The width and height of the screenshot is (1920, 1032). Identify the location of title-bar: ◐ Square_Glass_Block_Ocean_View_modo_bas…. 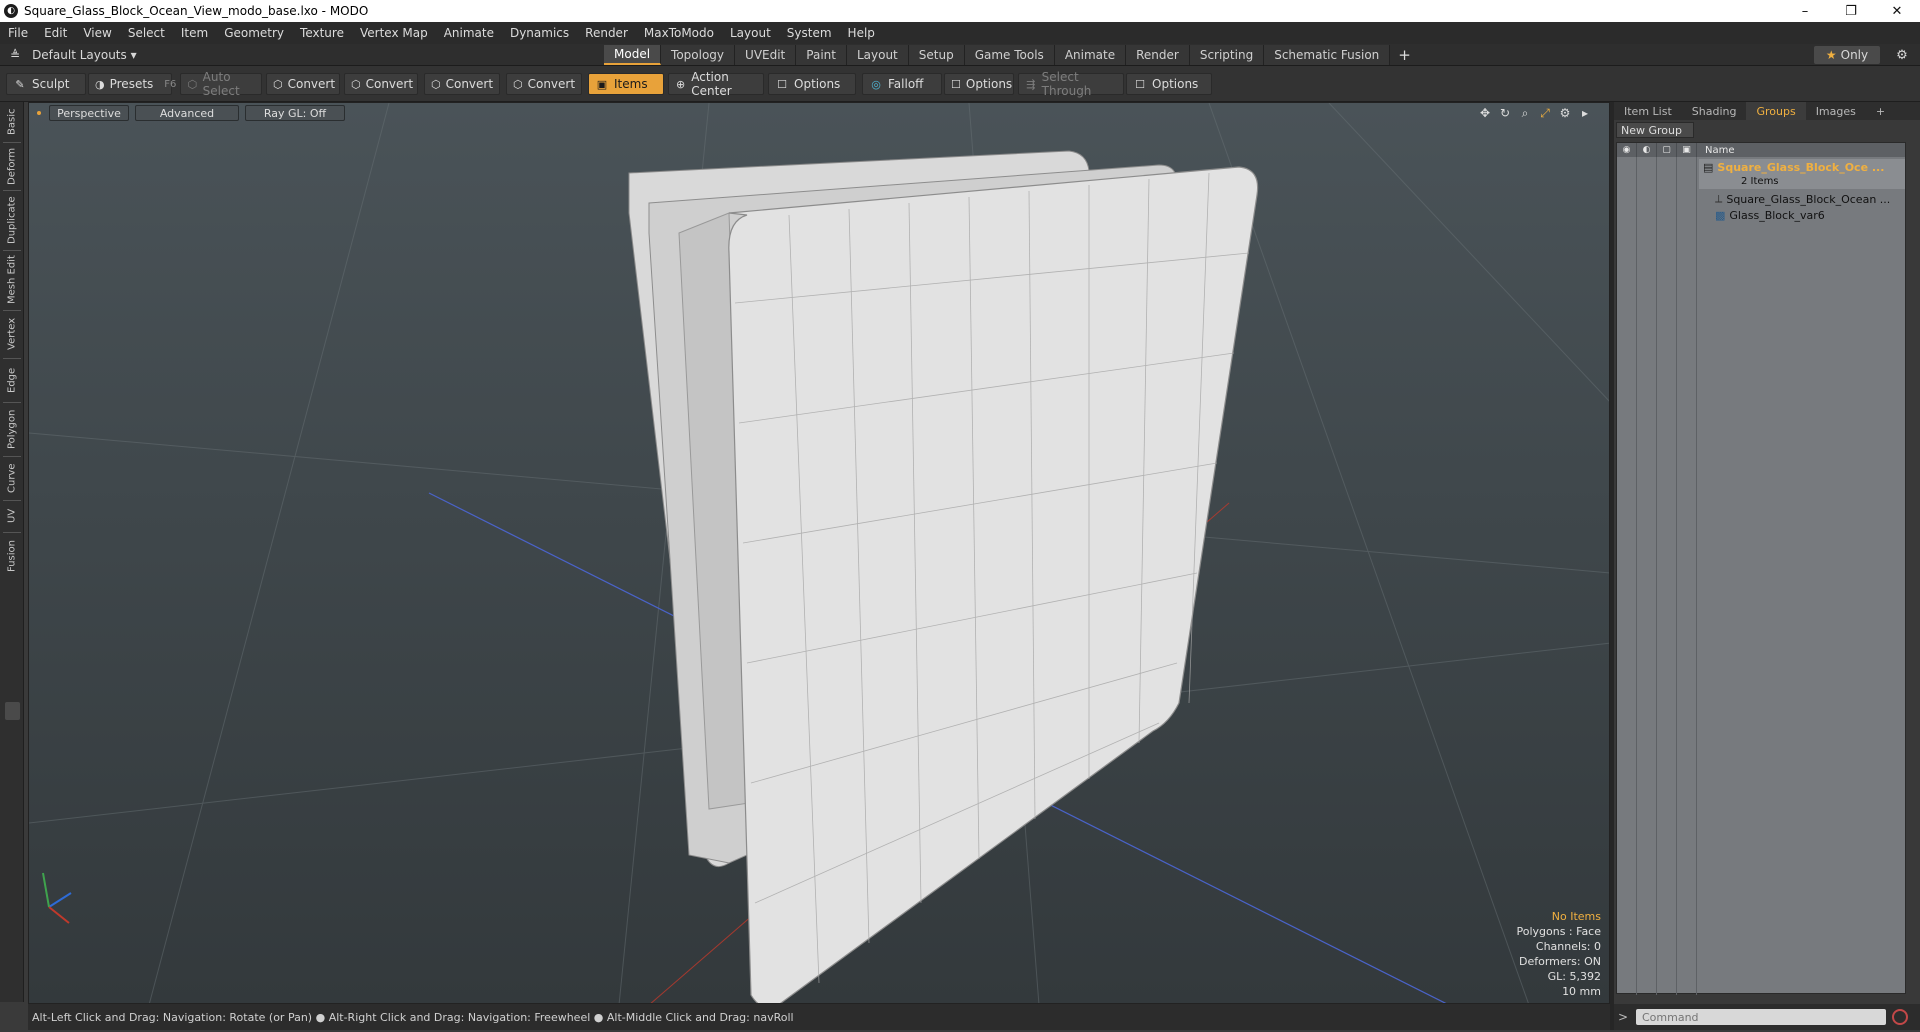
(960, 11).